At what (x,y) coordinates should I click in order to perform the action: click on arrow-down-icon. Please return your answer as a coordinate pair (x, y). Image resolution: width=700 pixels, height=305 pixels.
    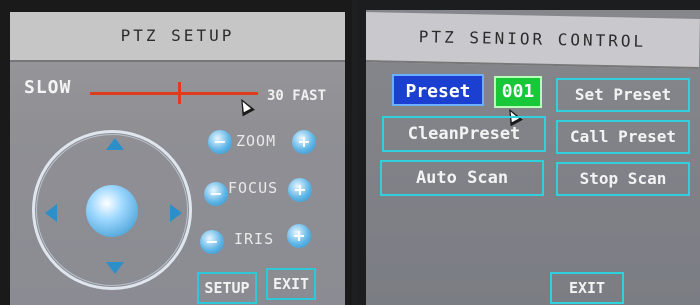
    Looking at the image, I should click on (115, 268).